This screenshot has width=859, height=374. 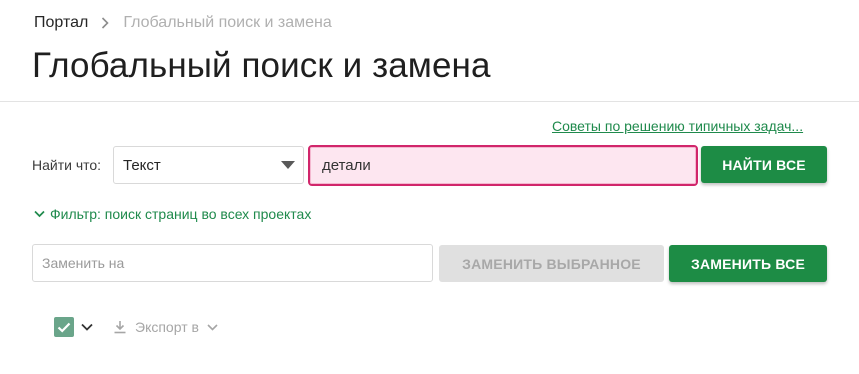 What do you see at coordinates (120, 327) in the screenshot?
I see `download-icon` at bounding box center [120, 327].